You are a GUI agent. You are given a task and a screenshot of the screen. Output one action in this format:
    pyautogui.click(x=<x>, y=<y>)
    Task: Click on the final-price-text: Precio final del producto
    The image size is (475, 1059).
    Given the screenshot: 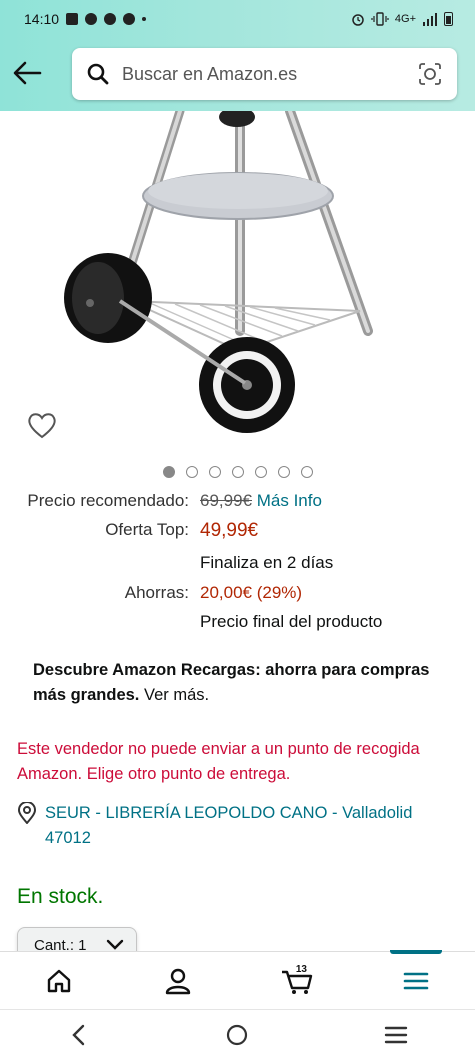 What is the action you would take?
    pyautogui.click(x=291, y=621)
    